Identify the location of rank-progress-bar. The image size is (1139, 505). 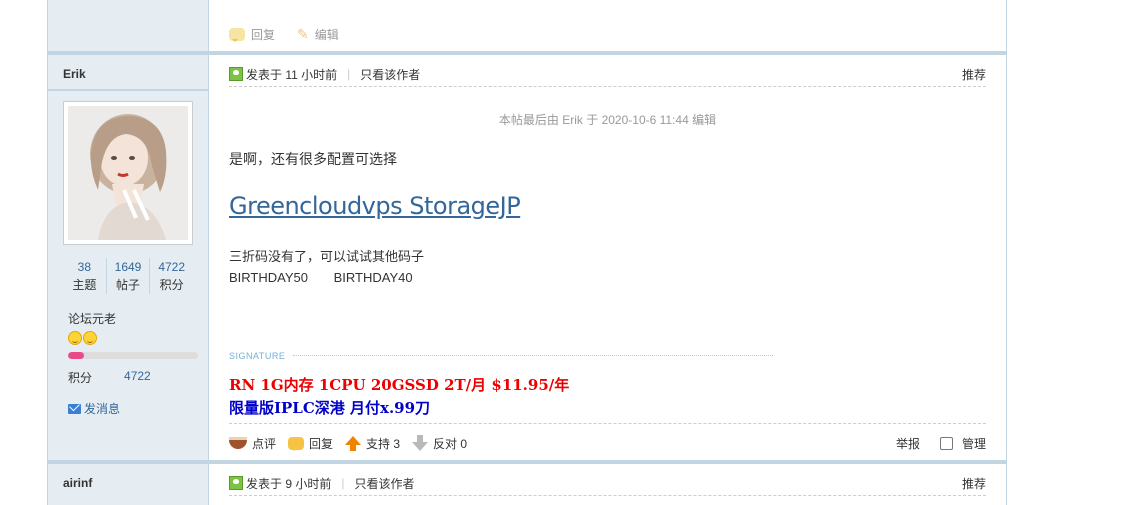
(133, 355).